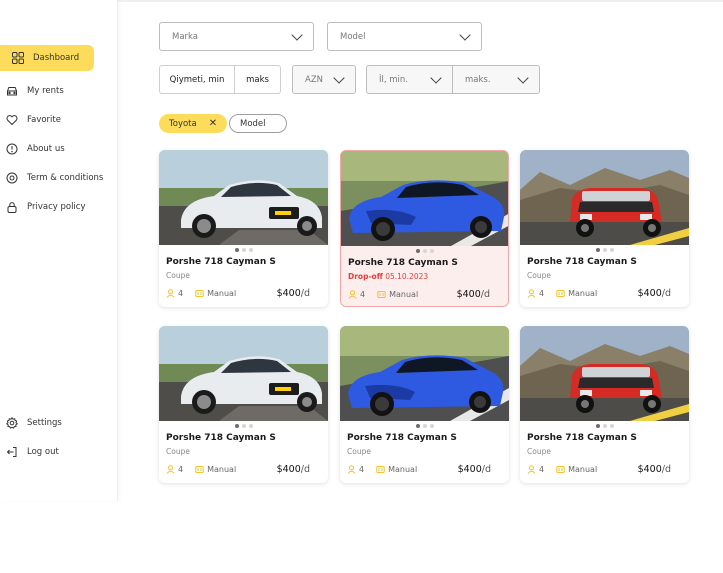 The height and width of the screenshot is (573, 723). What do you see at coordinates (213, 123) in the screenshot?
I see `close-icon: ✕` at bounding box center [213, 123].